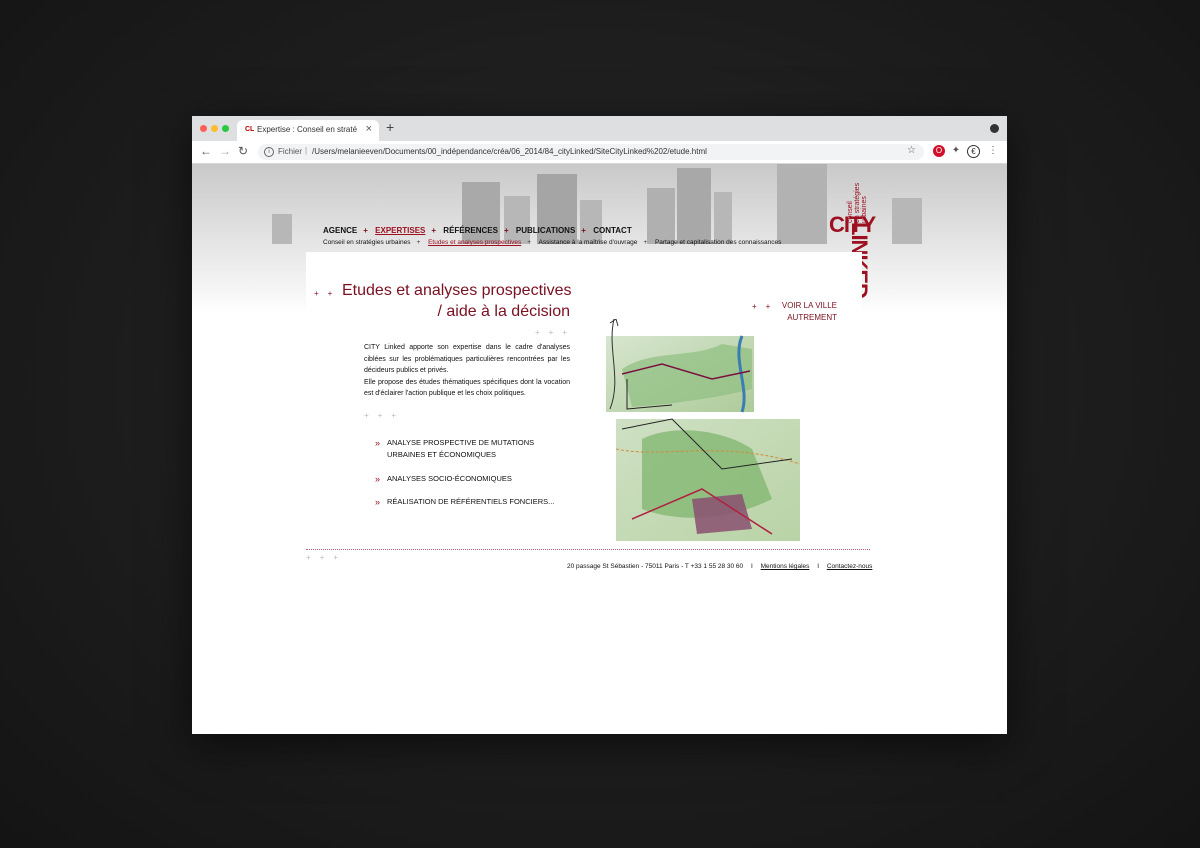 The width and height of the screenshot is (1200, 848). Describe the element at coordinates (850, 566) in the screenshot. I see `contact-link: Contactez-nous` at that location.